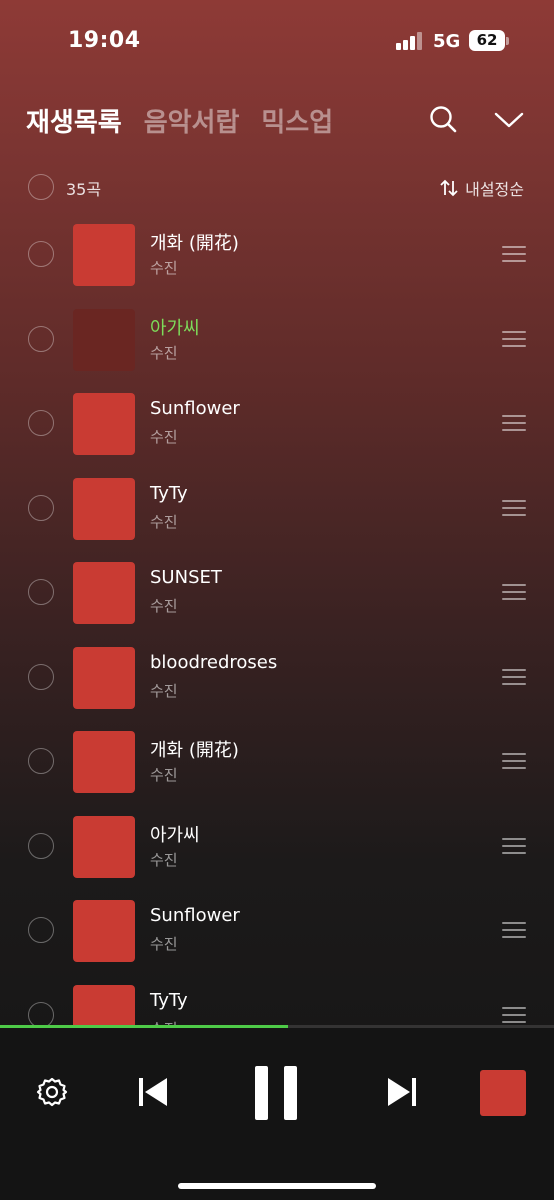 The height and width of the screenshot is (1200, 554). What do you see at coordinates (449, 188) in the screenshot?
I see `sort-arrows-icon` at bounding box center [449, 188].